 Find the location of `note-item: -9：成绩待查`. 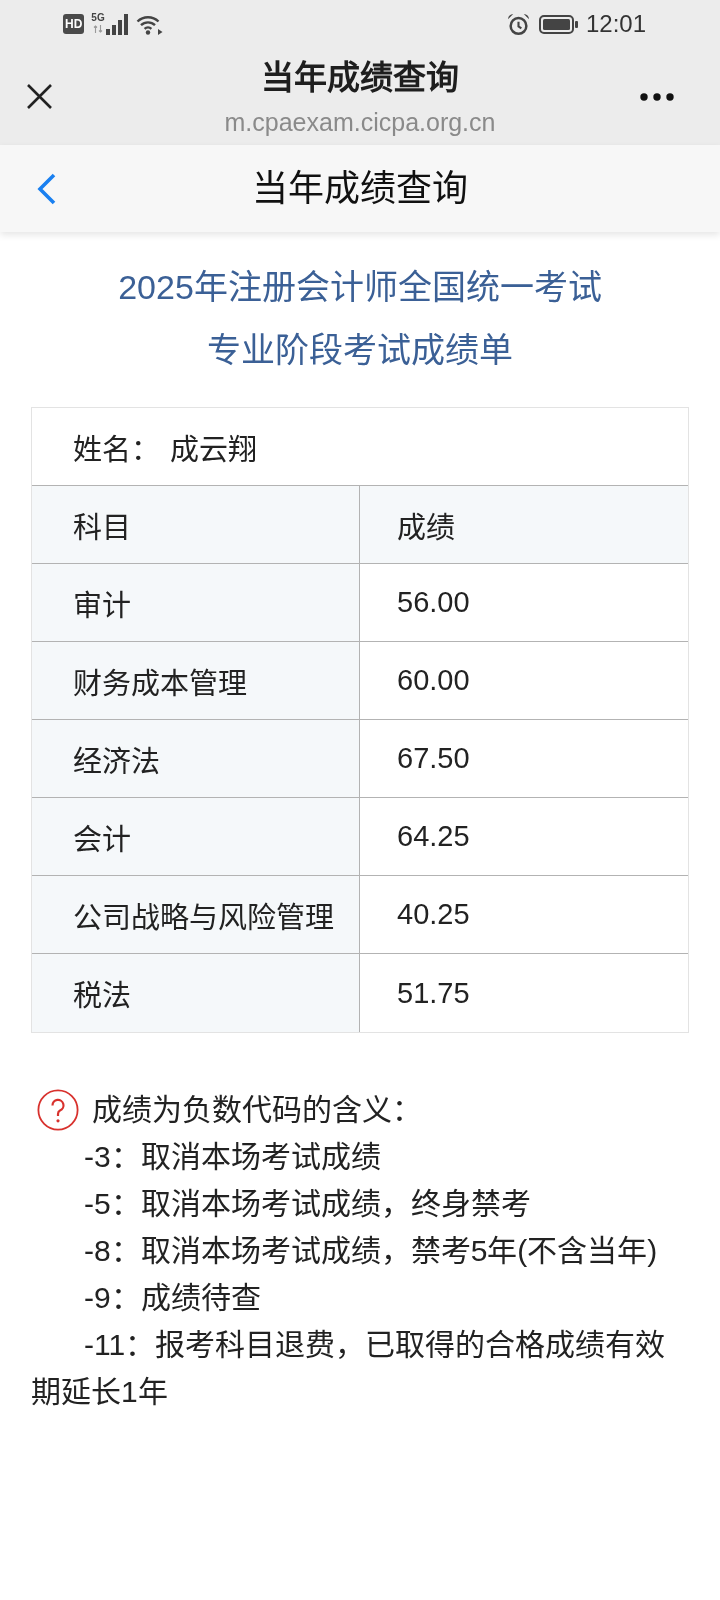

note-item: -9：成绩待查 is located at coordinates (172, 1298).